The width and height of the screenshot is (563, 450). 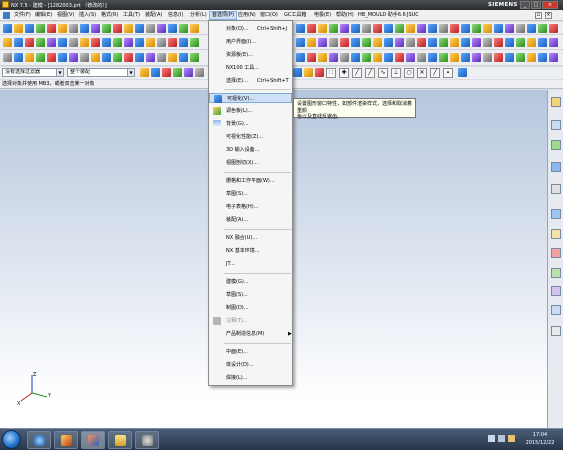 What do you see at coordinates (51, 28) in the screenshot?
I see `copy-icon` at bounding box center [51, 28].